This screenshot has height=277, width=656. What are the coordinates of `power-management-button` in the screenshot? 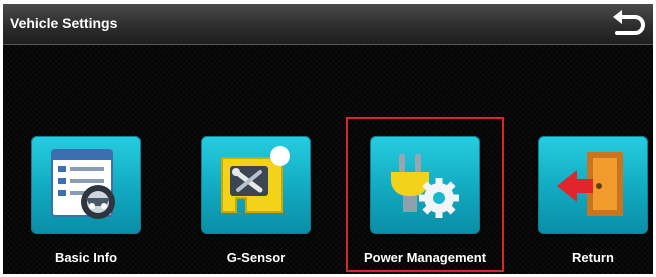 It's located at (425, 185).